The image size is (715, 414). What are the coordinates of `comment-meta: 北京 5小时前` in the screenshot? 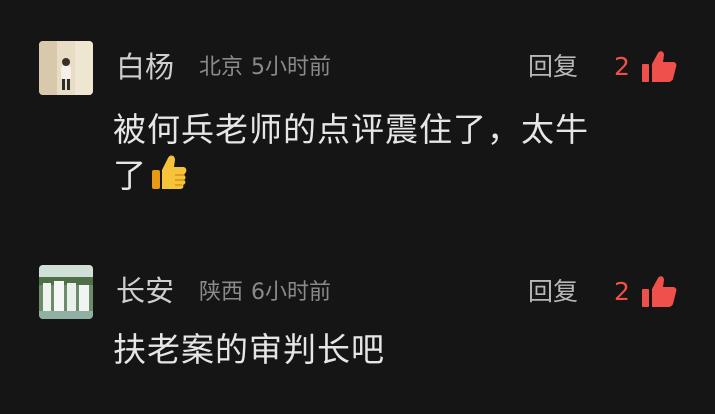 It's located at (265, 68).